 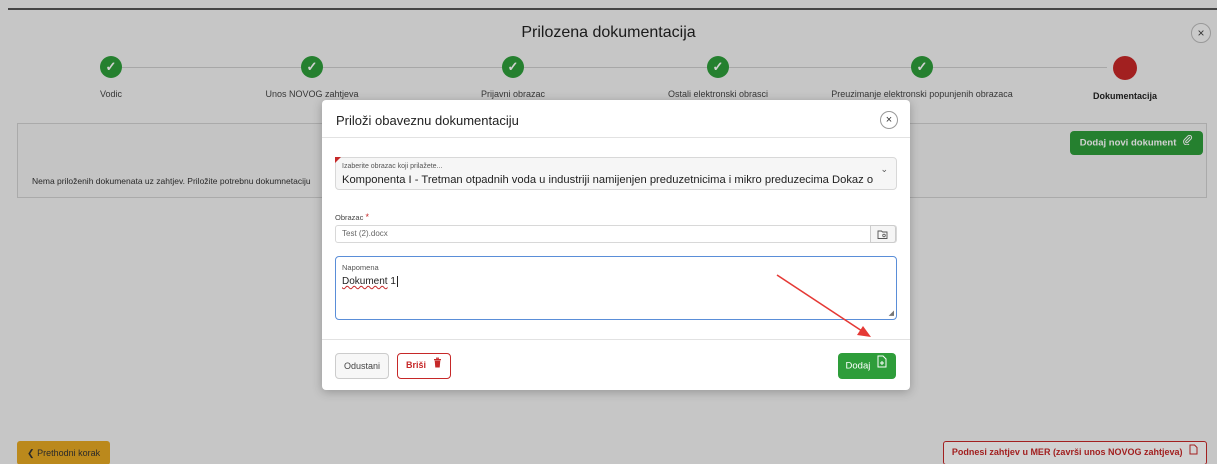 What do you see at coordinates (427, 120) in the screenshot?
I see `modal-title: Priloži obaveznu dokumentaciju` at bounding box center [427, 120].